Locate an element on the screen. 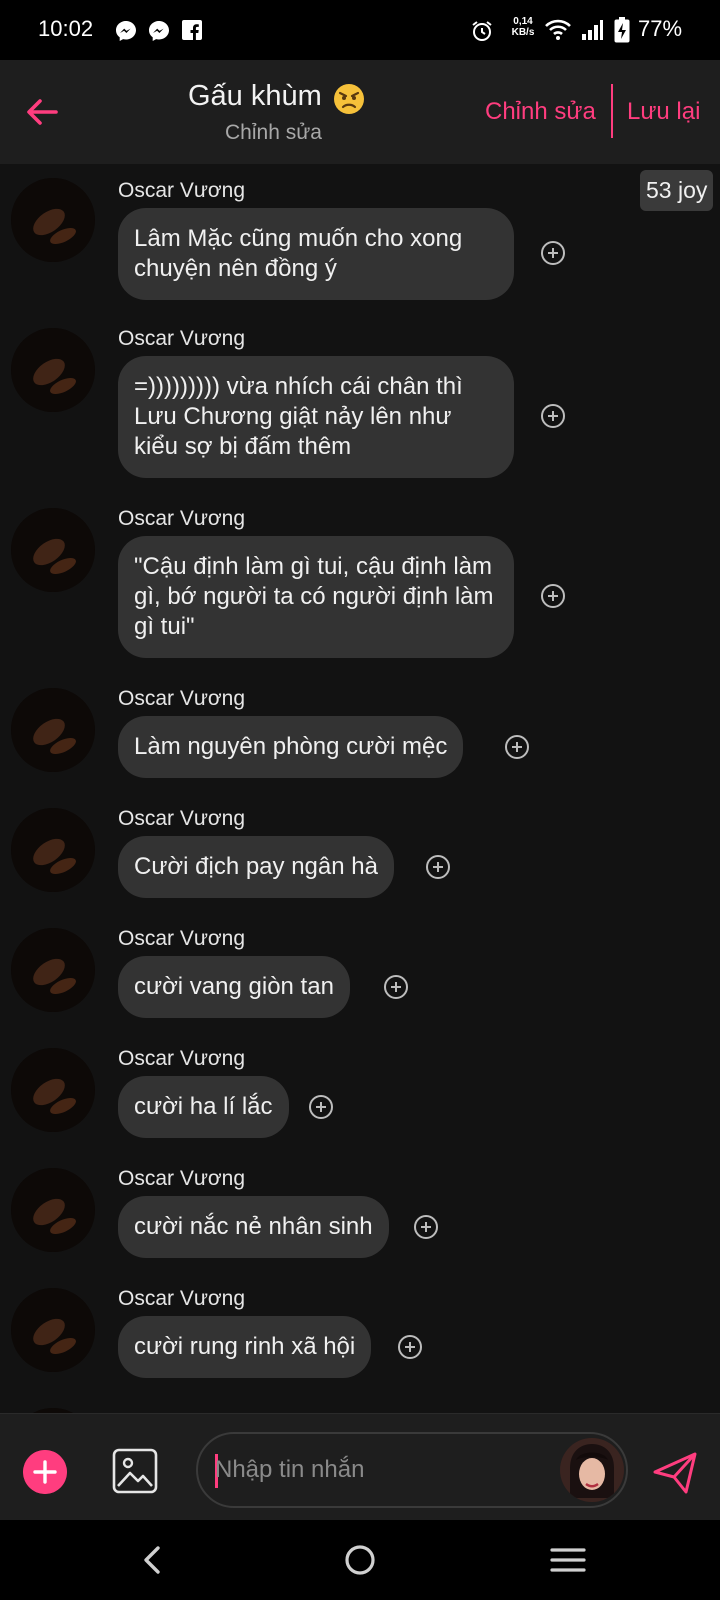 The image size is (720, 1600). chat-title: Gấu khùm is located at coordinates (255, 96).